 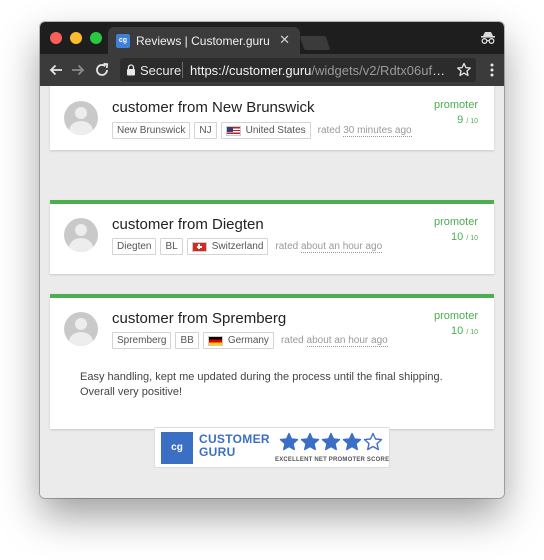 I want to click on country-tag: United States, so click(x=265, y=130).